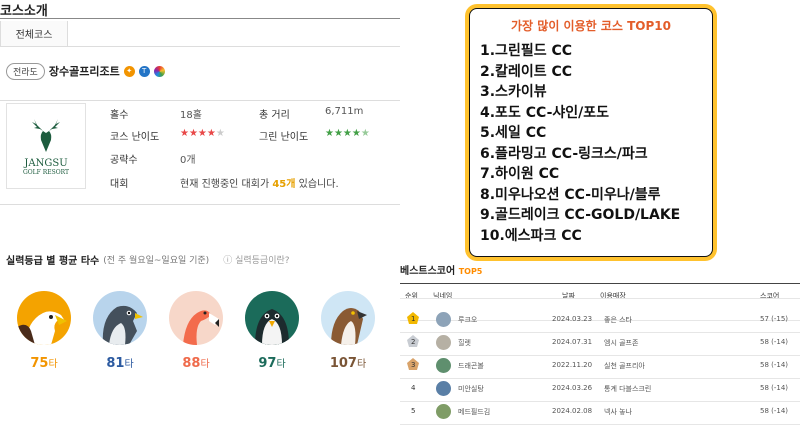  What do you see at coordinates (135, 137) in the screenshot?
I see `difficulty-label: 코스 난이도` at bounding box center [135, 137].